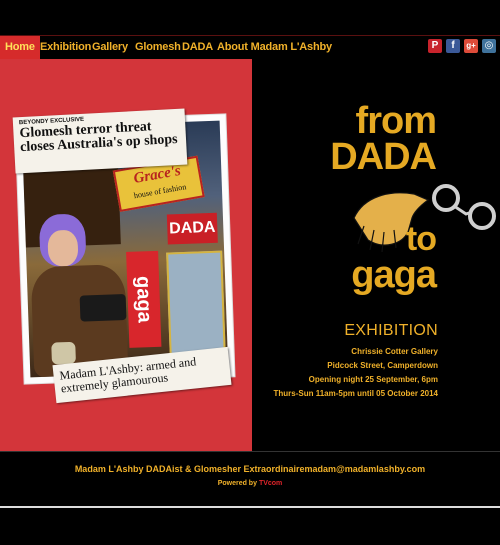 This screenshot has width=500, height=545. What do you see at coordinates (382, 365) in the screenshot?
I see `exhibition-address: Pidcock Street, Camperdown` at bounding box center [382, 365].